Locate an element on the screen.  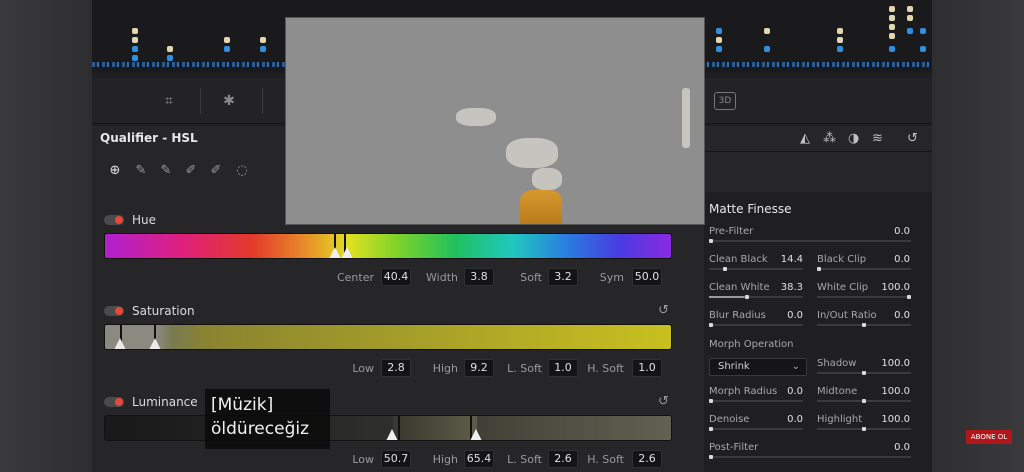
white-clip-value: 100.0 is located at coordinates (895, 287).